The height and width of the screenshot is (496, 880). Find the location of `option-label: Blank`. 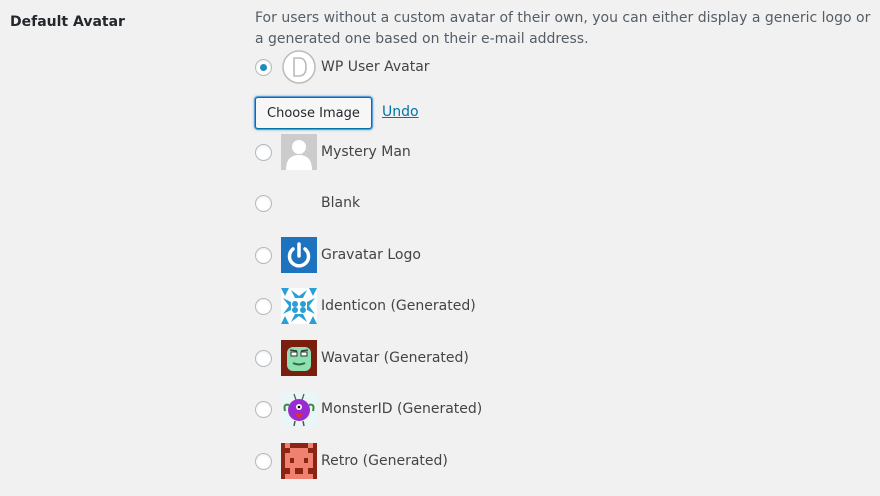

option-label: Blank is located at coordinates (341, 203).